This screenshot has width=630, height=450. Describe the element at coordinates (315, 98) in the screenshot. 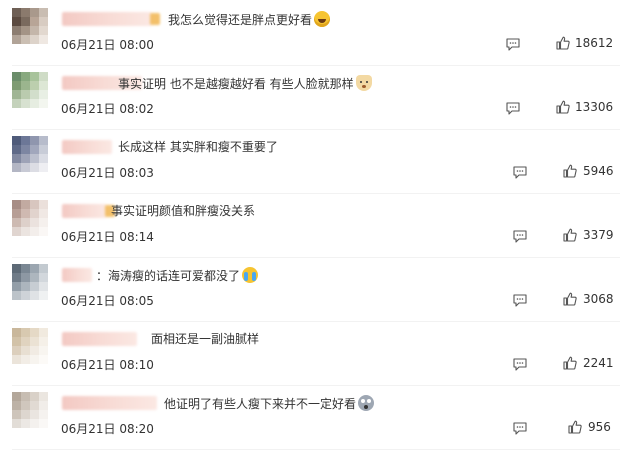

I see `comment-item: 事实证明 也不是越瘦越好看 有些人脸就那样 06月21日 08:02 13306` at that location.